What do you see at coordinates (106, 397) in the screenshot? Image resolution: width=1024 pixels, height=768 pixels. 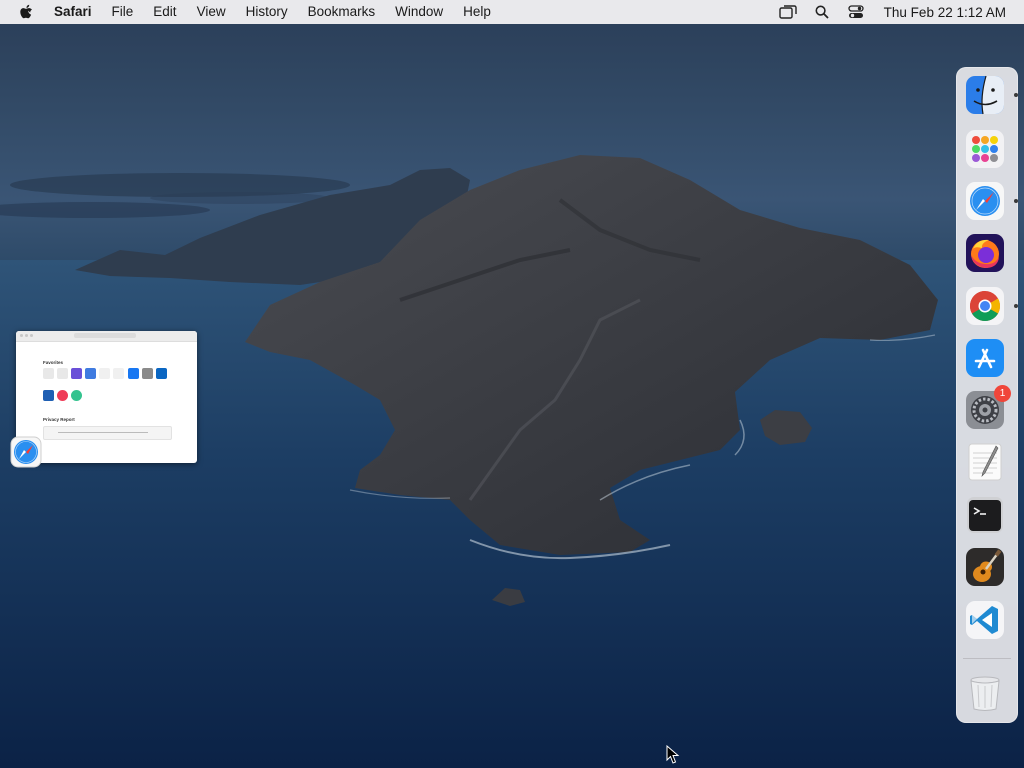 I see `safari-window-thumbnail: Favorites Privacy Report` at bounding box center [106, 397].